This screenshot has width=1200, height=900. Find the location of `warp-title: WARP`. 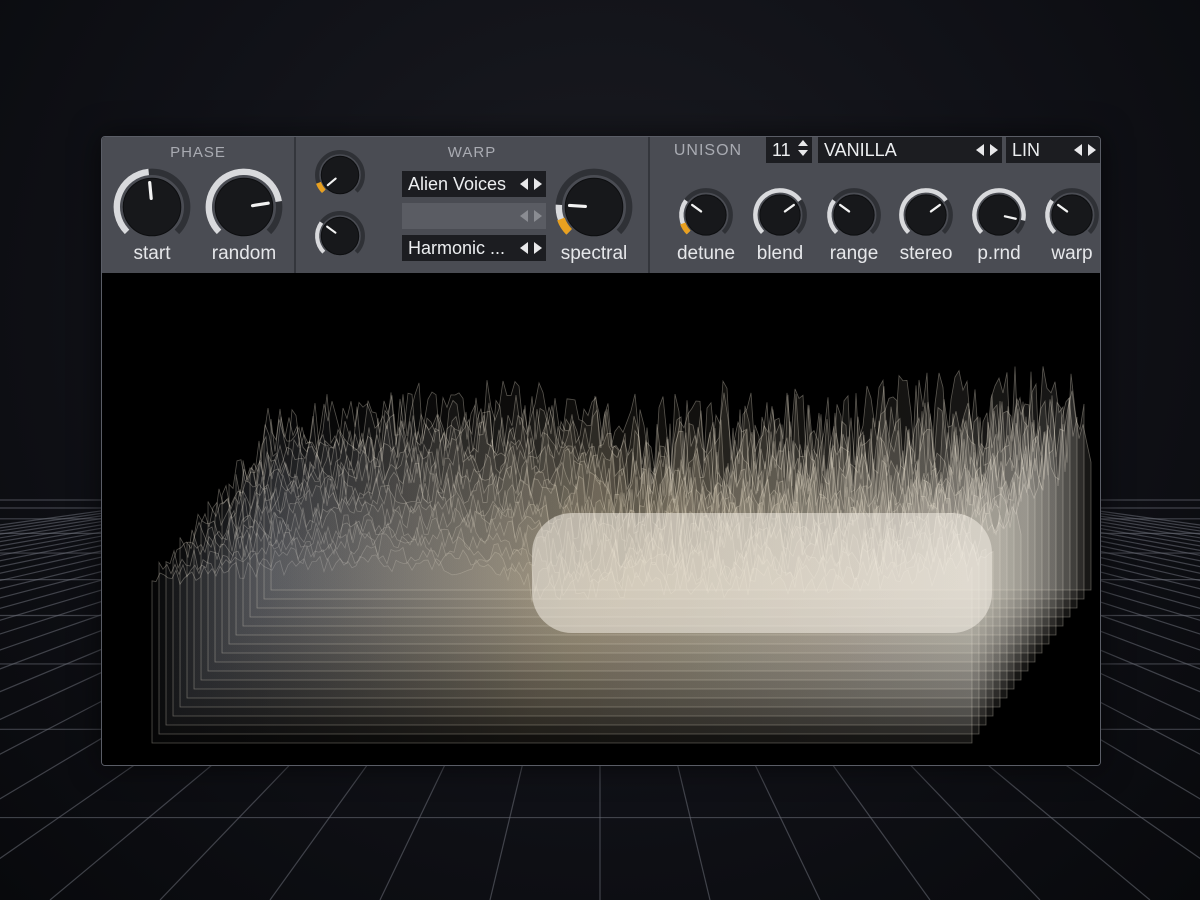

warp-title: WARP is located at coordinates (472, 152).